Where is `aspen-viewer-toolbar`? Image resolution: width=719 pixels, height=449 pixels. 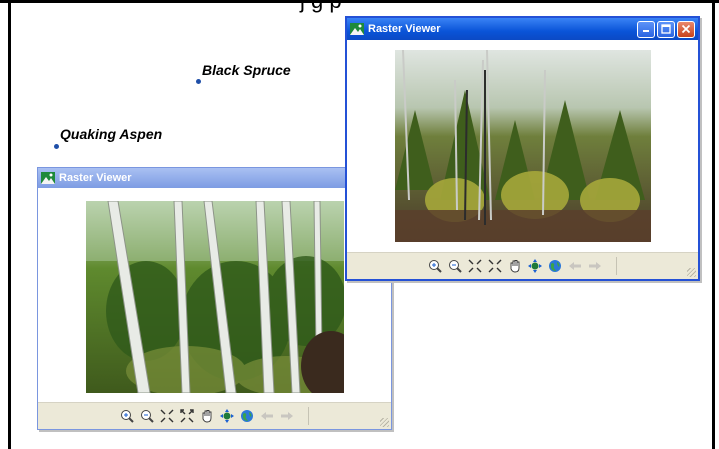
aspen-viewer-toolbar is located at coordinates (214, 415).